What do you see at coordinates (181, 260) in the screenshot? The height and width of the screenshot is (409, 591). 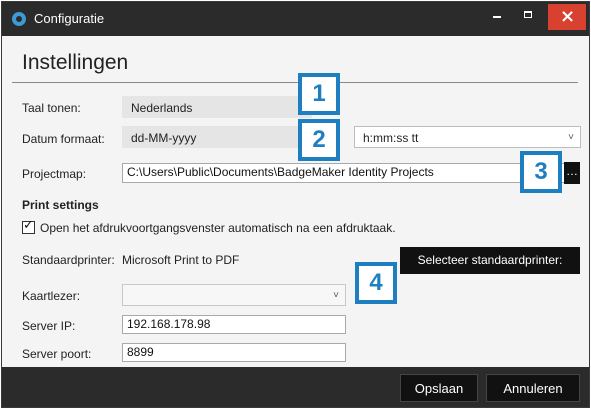 I see `default-printer-value: Microsoft Print to PDF` at bounding box center [181, 260].